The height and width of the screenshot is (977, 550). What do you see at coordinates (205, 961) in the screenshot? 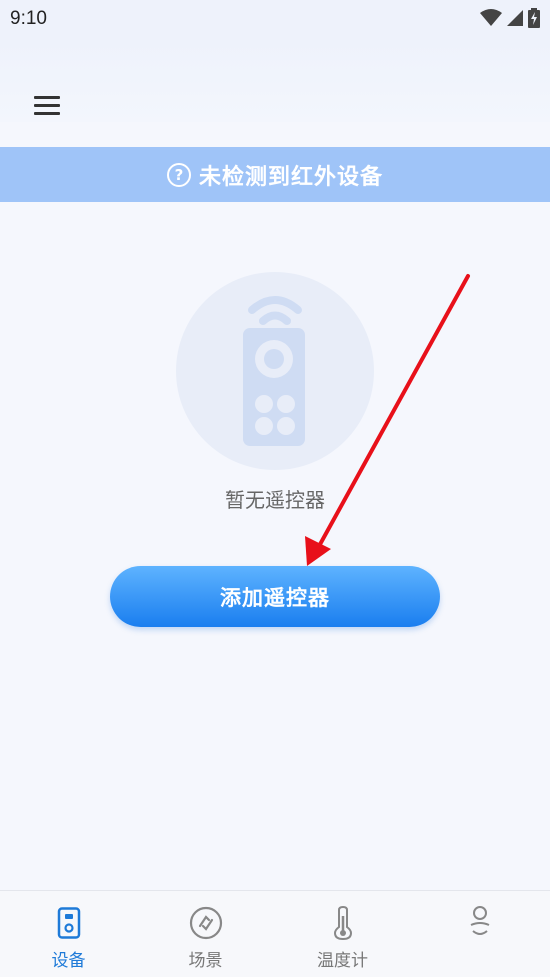
I see `tab-label: 场景` at bounding box center [205, 961].